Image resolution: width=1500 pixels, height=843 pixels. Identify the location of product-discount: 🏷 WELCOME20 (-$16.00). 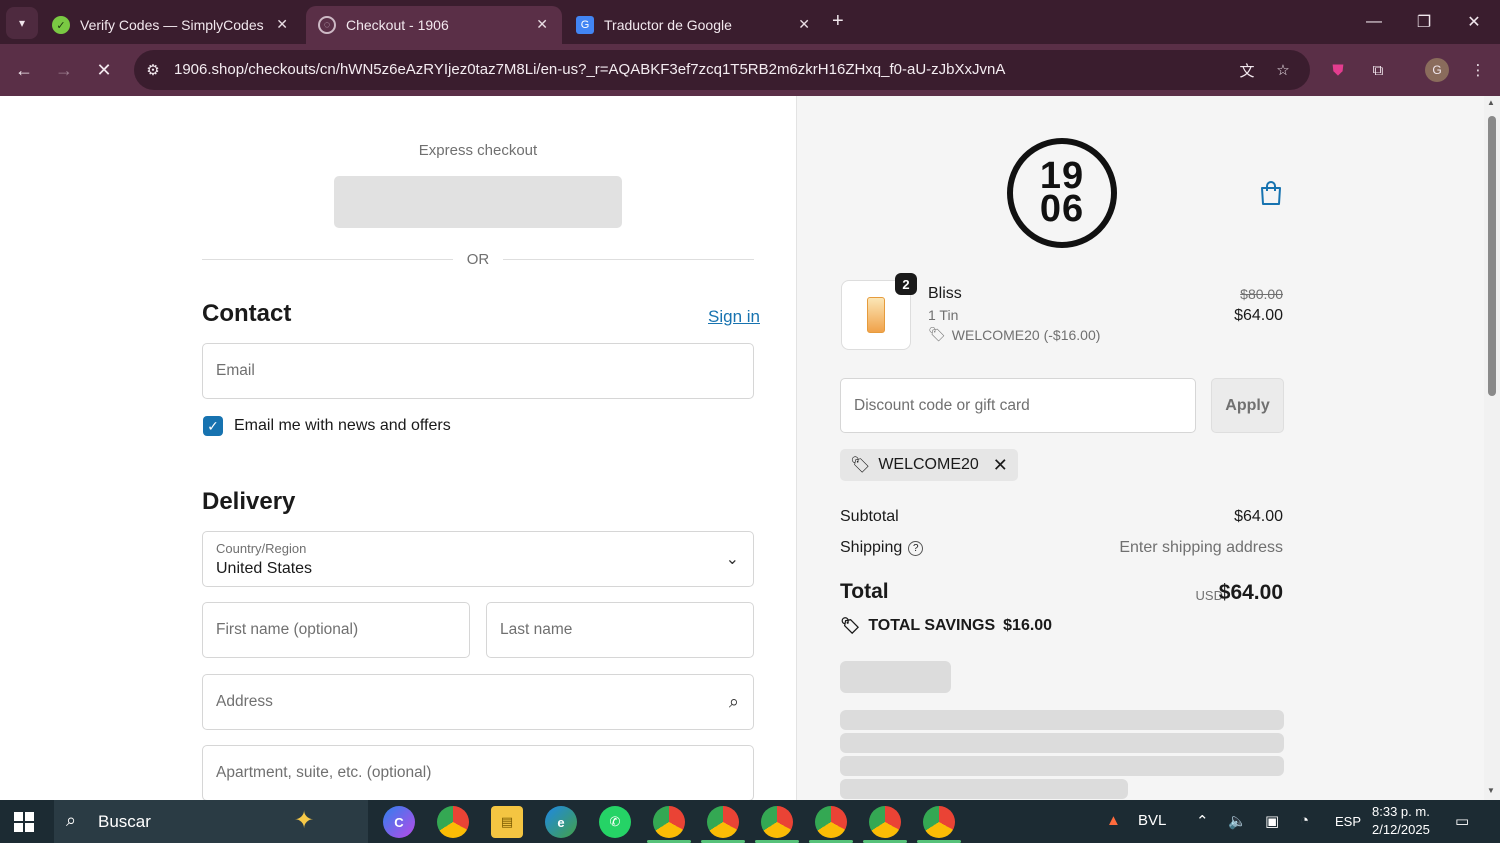
(1014, 334).